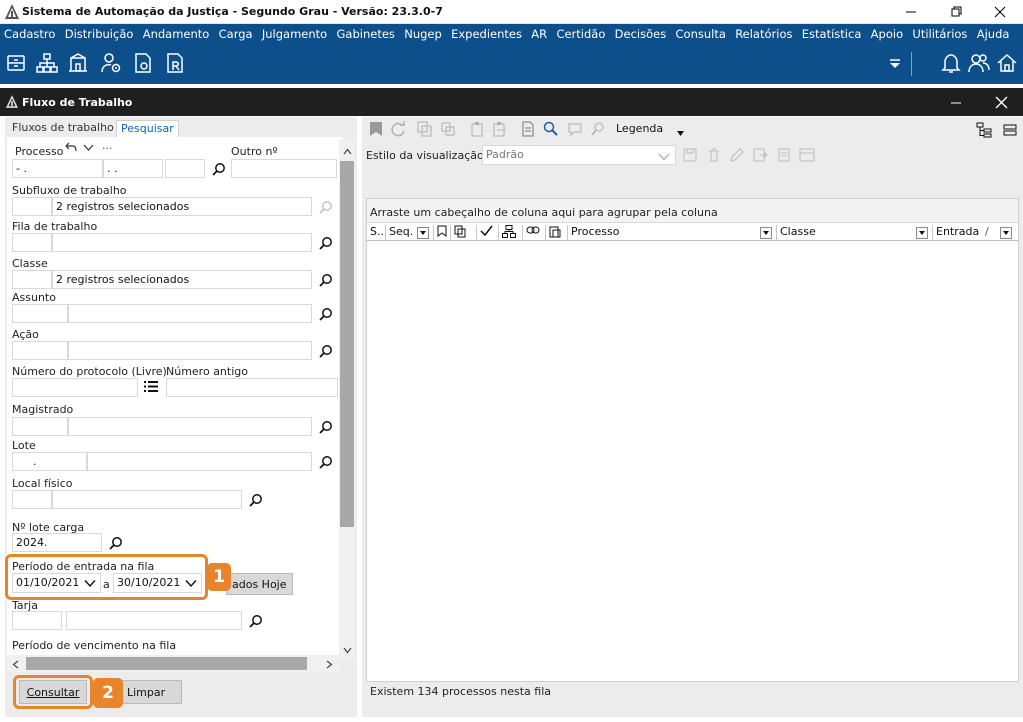 The image size is (1023, 722). I want to click on selecionados-hoje-button: ados Hoje, so click(259, 584).